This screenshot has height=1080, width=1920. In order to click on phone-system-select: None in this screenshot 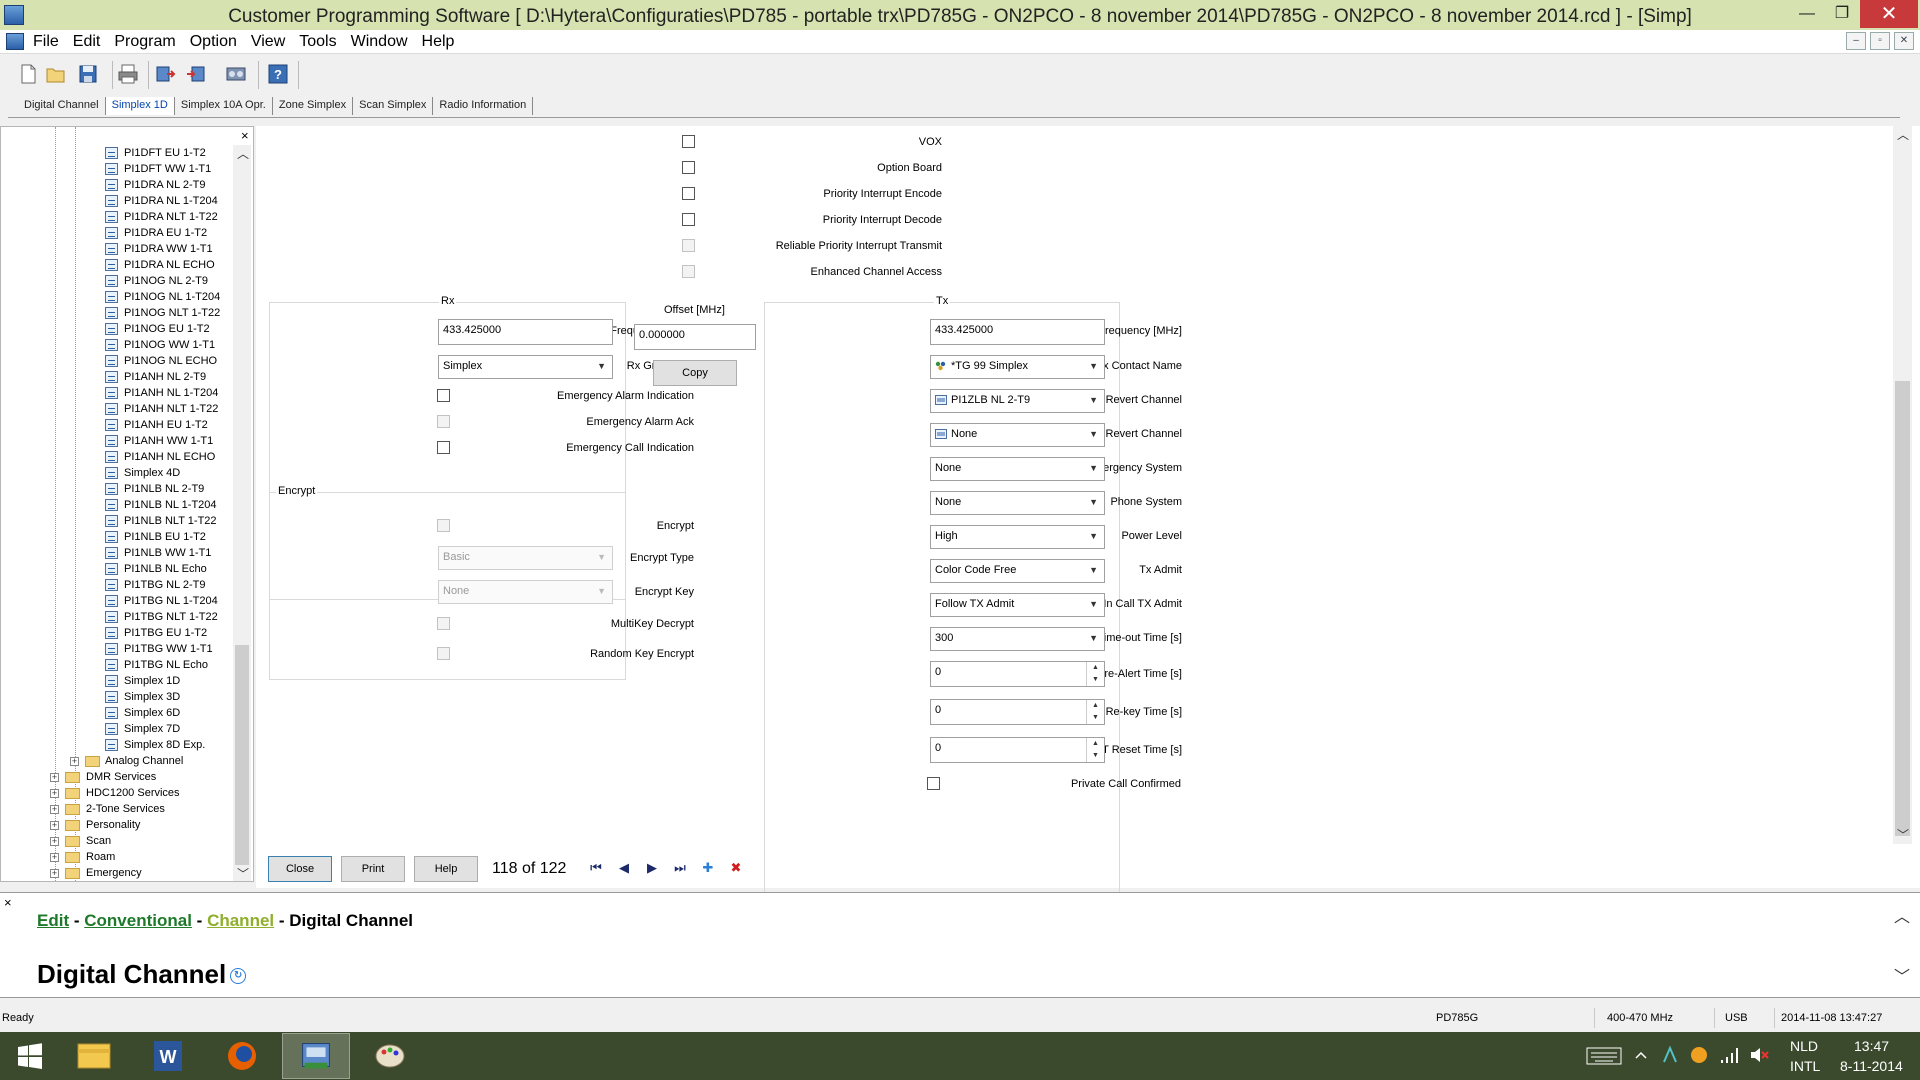, I will do `click(1017, 503)`.